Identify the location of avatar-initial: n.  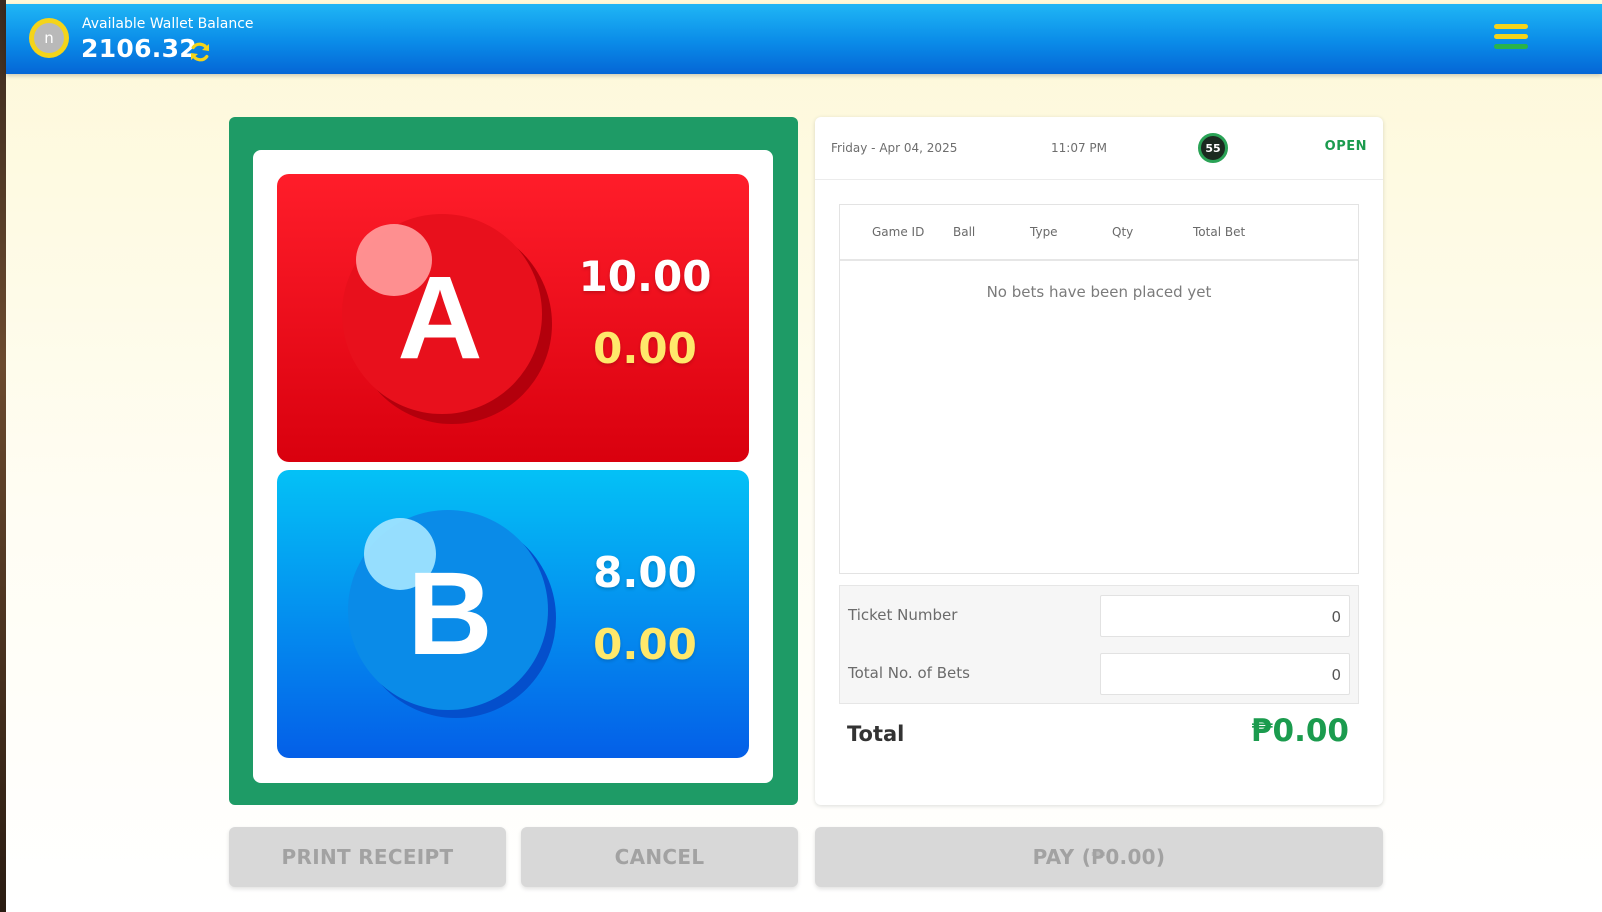
(49, 38).